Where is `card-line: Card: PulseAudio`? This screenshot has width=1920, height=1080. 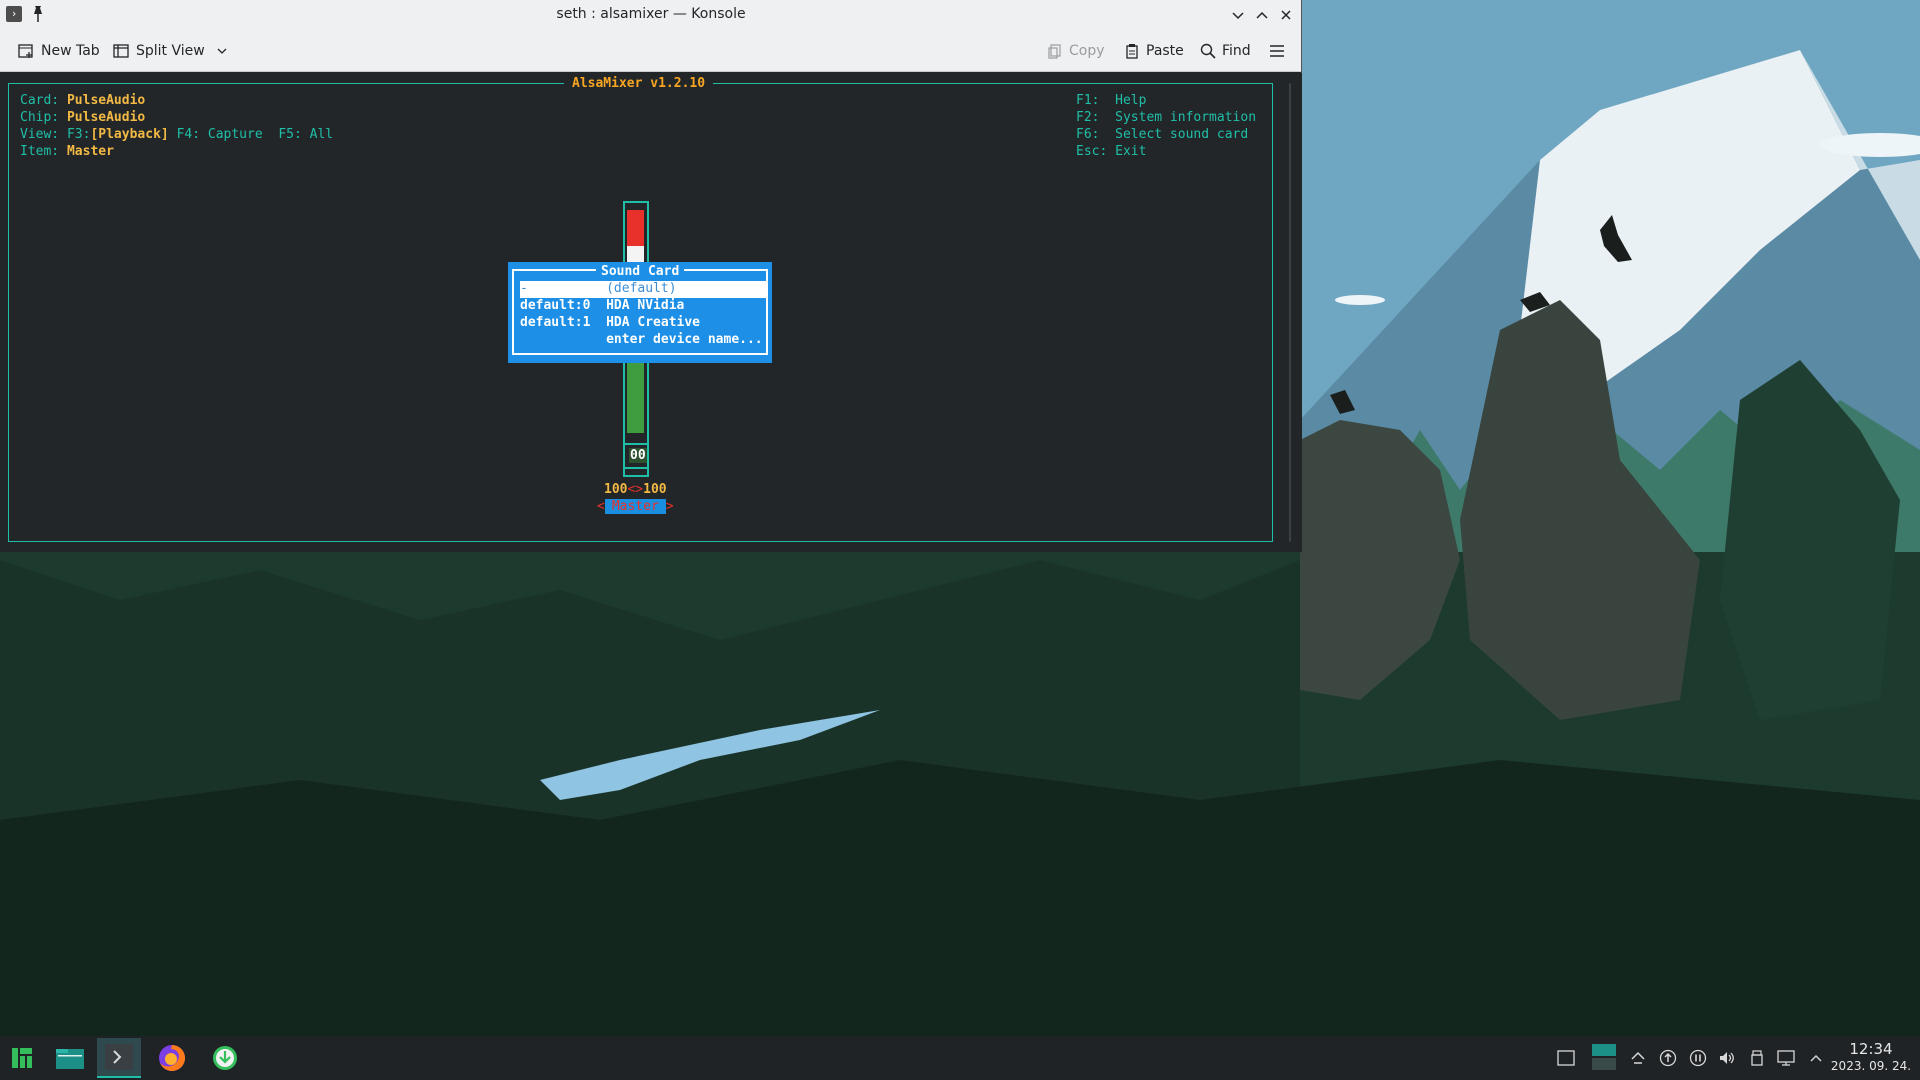 card-line: Card: PulseAudio is located at coordinates (82, 100).